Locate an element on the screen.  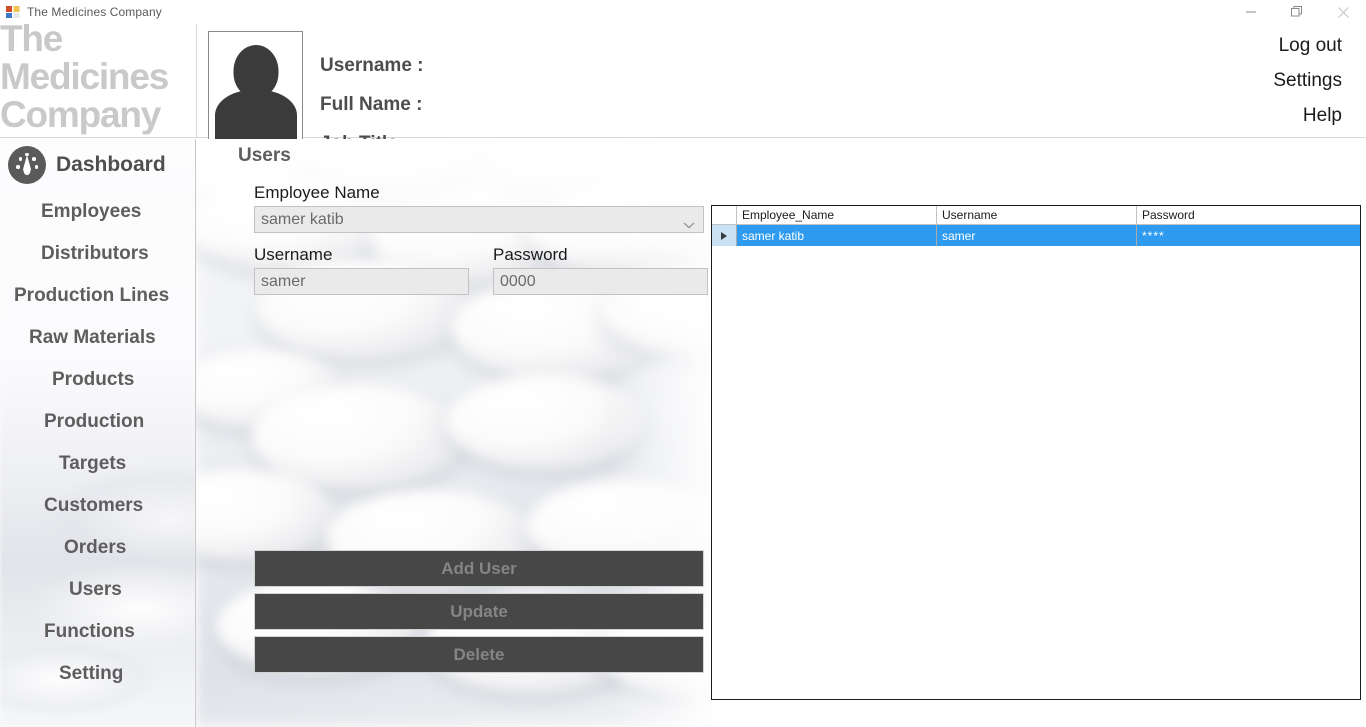
cell-password: **** is located at coordinates (1248, 235).